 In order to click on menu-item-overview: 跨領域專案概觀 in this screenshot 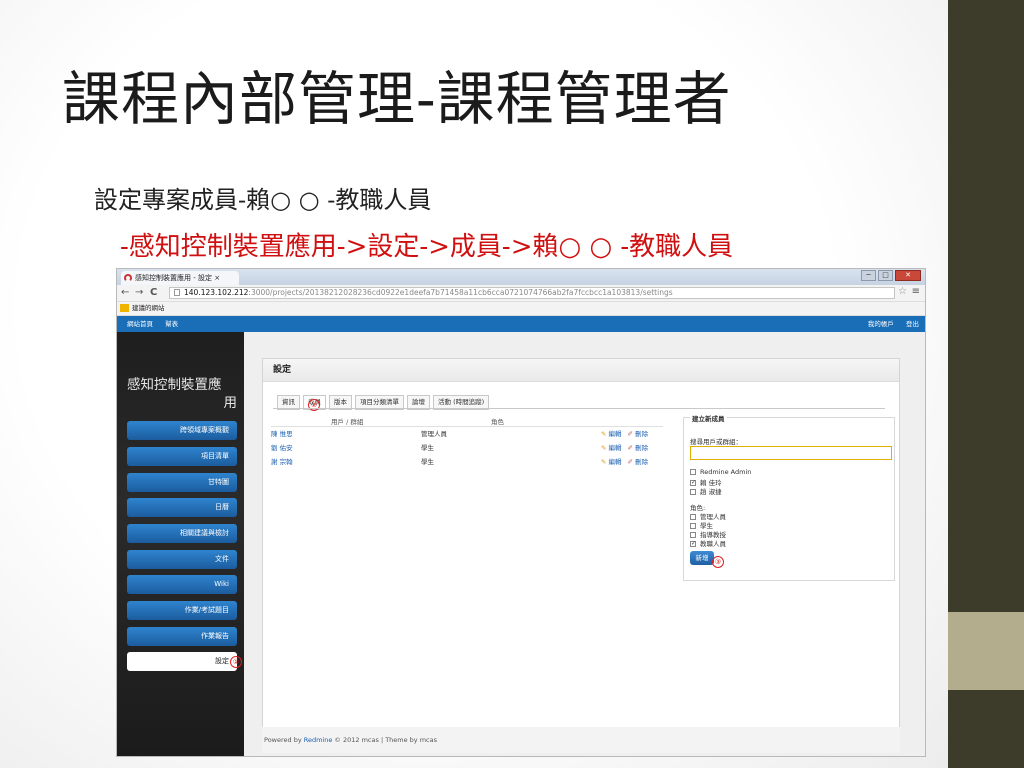, I will do `click(182, 430)`.